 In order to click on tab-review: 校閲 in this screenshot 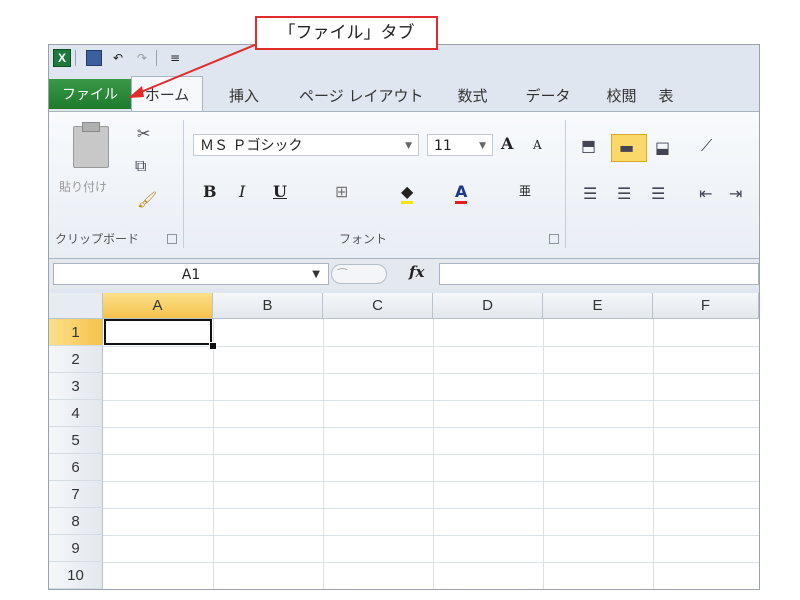, I will do `click(622, 95)`.